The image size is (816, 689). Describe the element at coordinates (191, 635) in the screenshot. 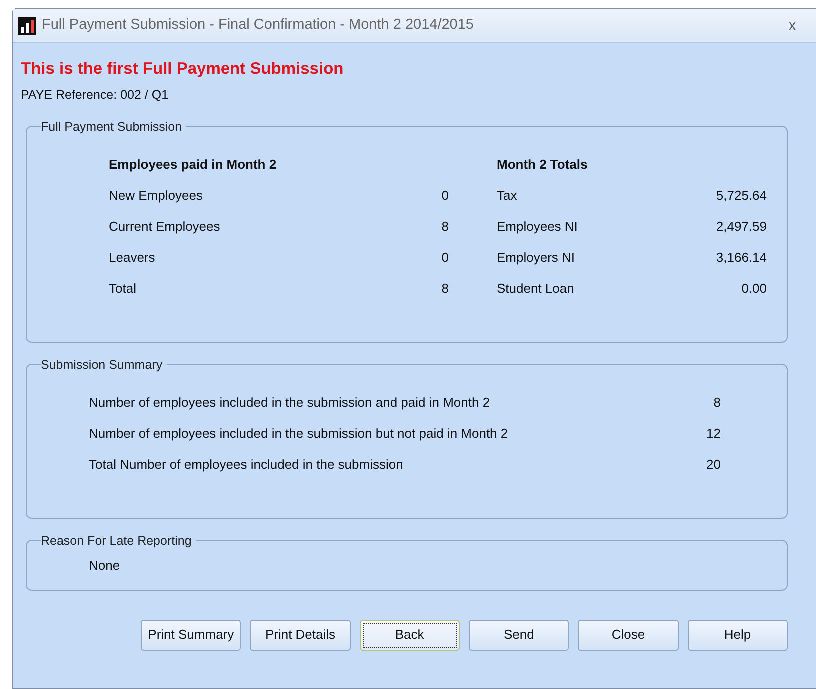

I see `dialog-button: Print Summary` at that location.